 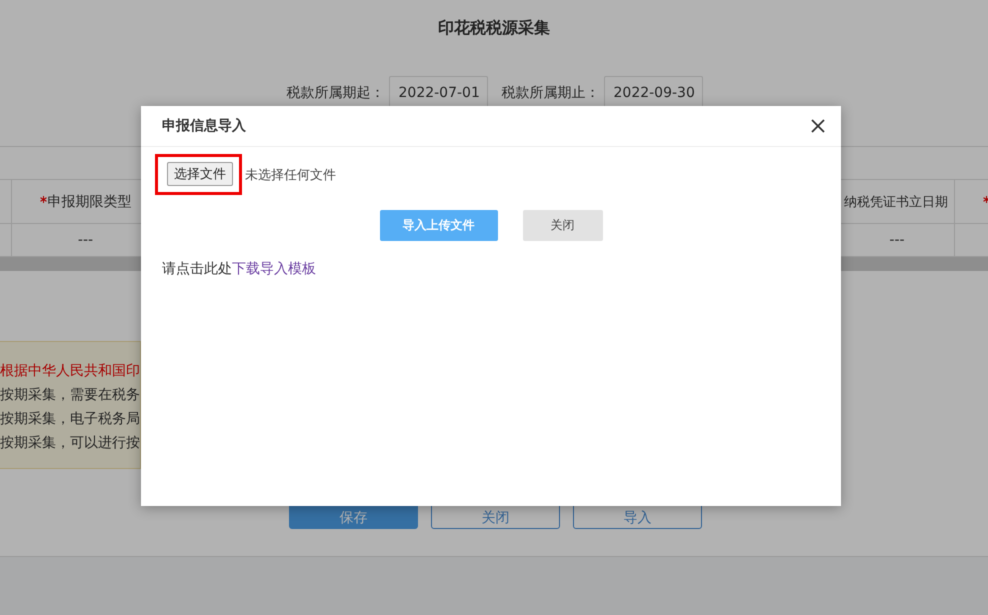 What do you see at coordinates (818, 126) in the screenshot?
I see `close-icon` at bounding box center [818, 126].